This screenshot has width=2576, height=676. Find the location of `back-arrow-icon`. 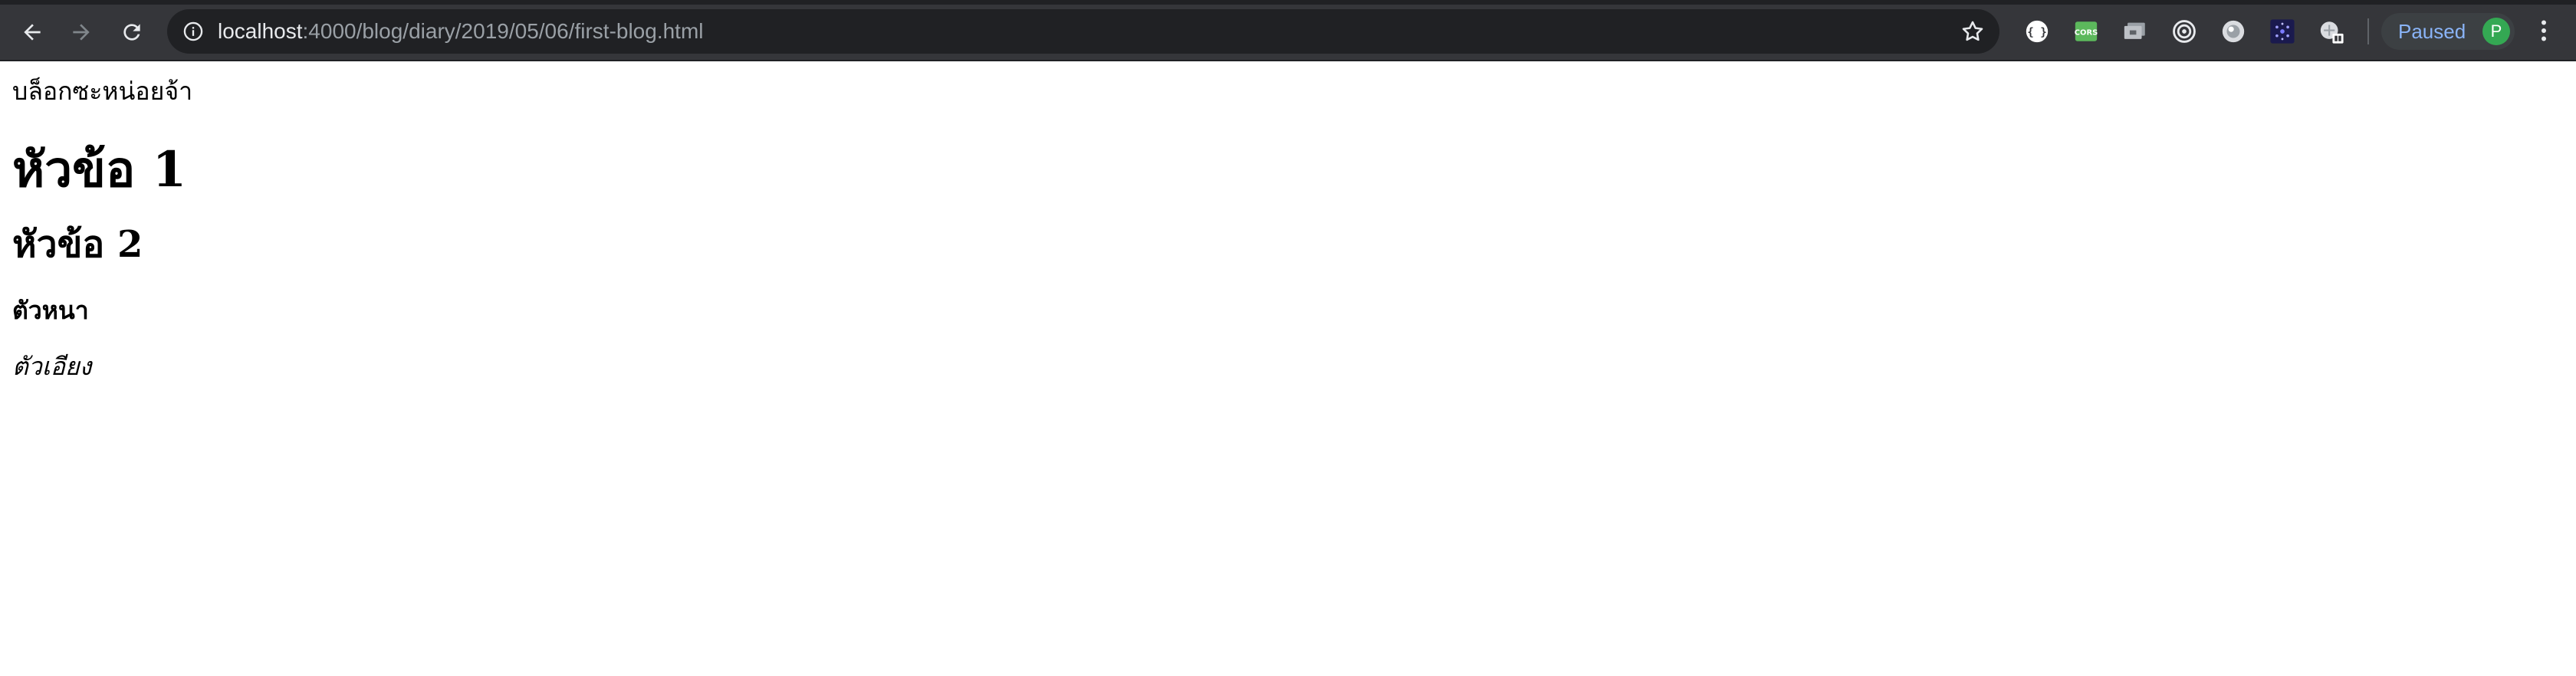

back-arrow-icon is located at coordinates (32, 32).